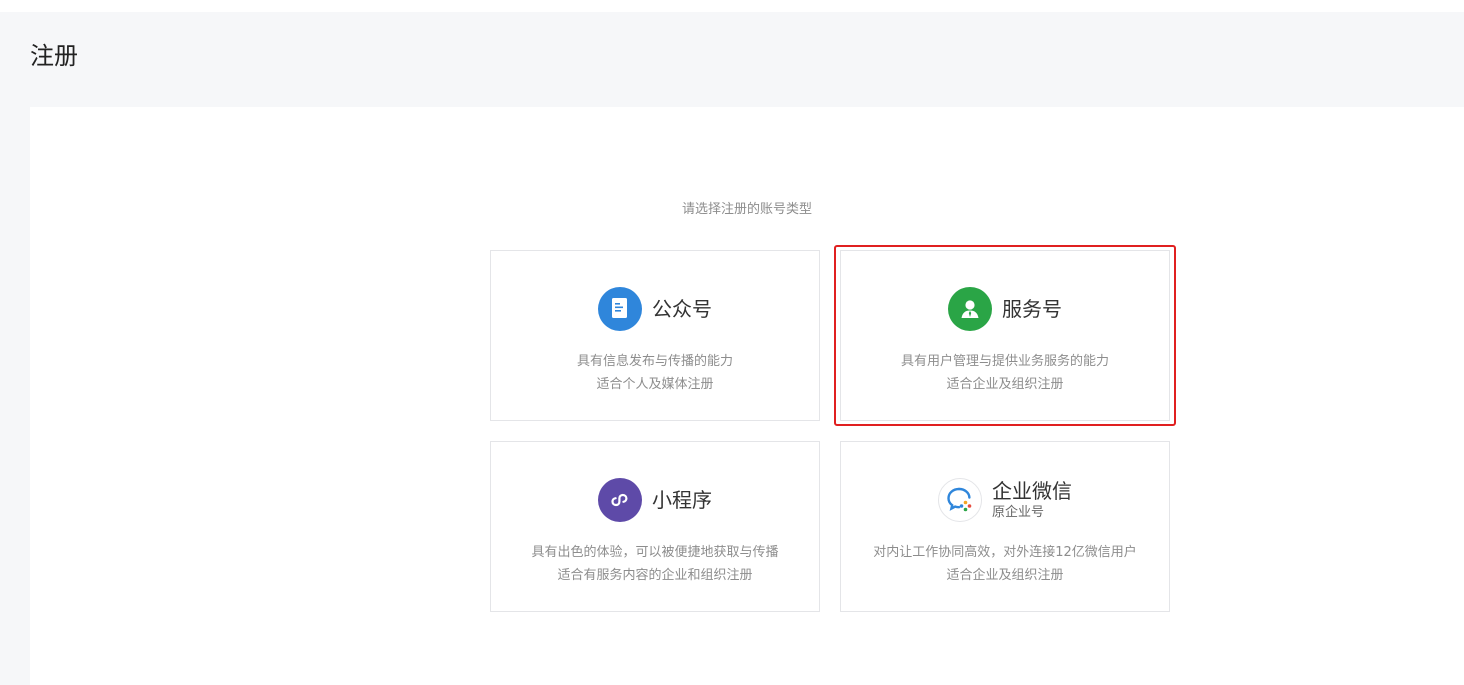  What do you see at coordinates (1032, 491) in the screenshot?
I see `card-title: 企业微信` at bounding box center [1032, 491].